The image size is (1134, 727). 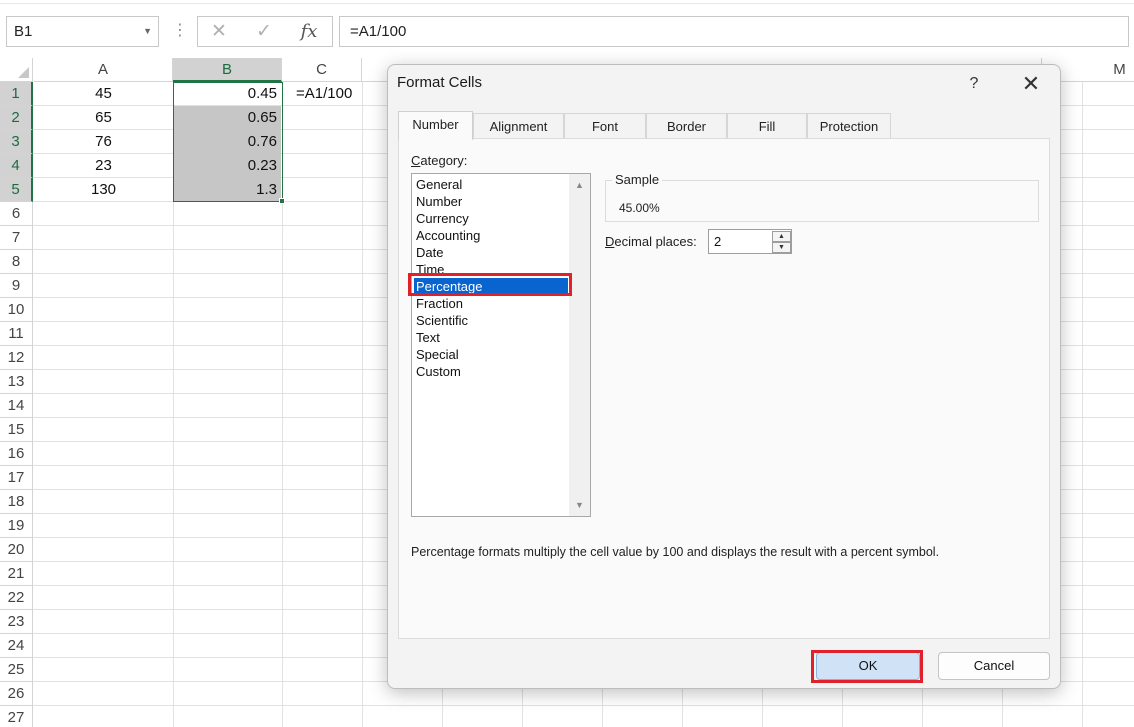 I want to click on category-date: Date, so click(x=429, y=252).